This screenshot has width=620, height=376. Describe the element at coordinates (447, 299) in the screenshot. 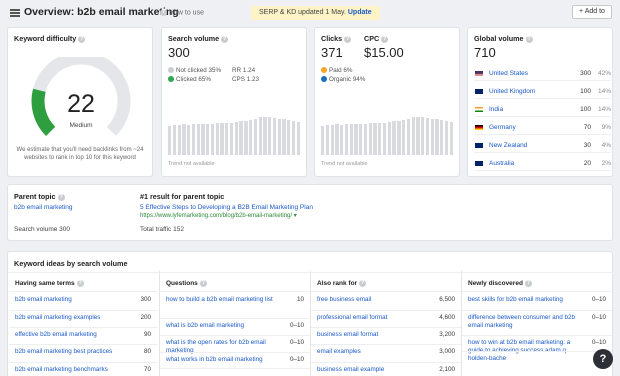

I see `keyword-idea-volume: 6,500` at that location.